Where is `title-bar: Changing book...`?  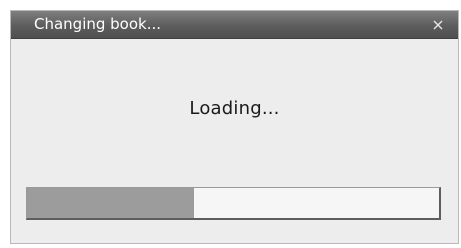
title-bar: Changing book... is located at coordinates (234, 25).